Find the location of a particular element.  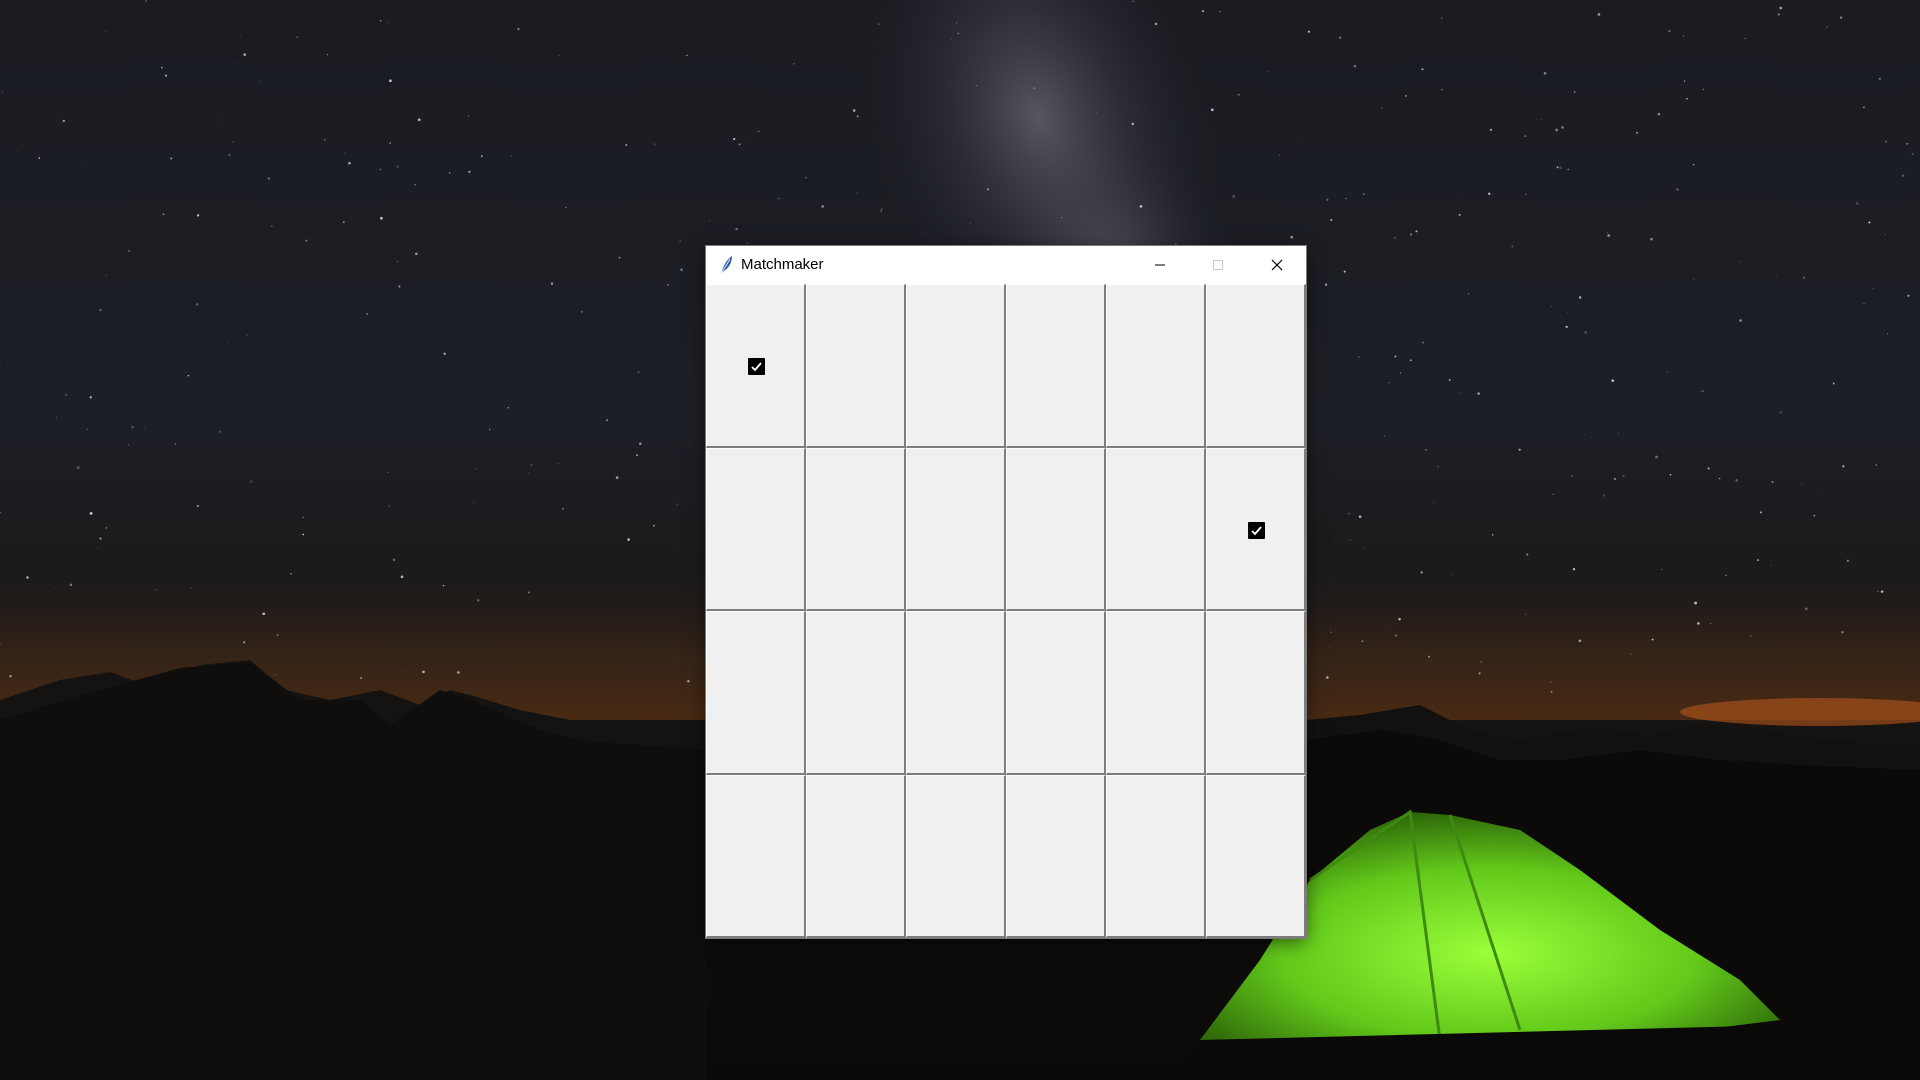

close-icon is located at coordinates (1277, 265).